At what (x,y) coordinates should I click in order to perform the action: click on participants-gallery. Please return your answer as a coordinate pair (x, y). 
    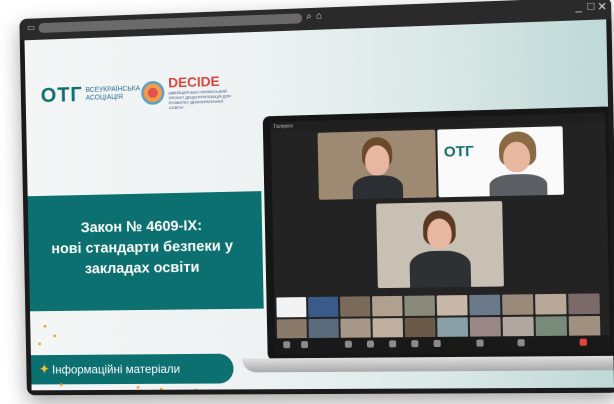
    Looking at the image, I should click on (442, 315).